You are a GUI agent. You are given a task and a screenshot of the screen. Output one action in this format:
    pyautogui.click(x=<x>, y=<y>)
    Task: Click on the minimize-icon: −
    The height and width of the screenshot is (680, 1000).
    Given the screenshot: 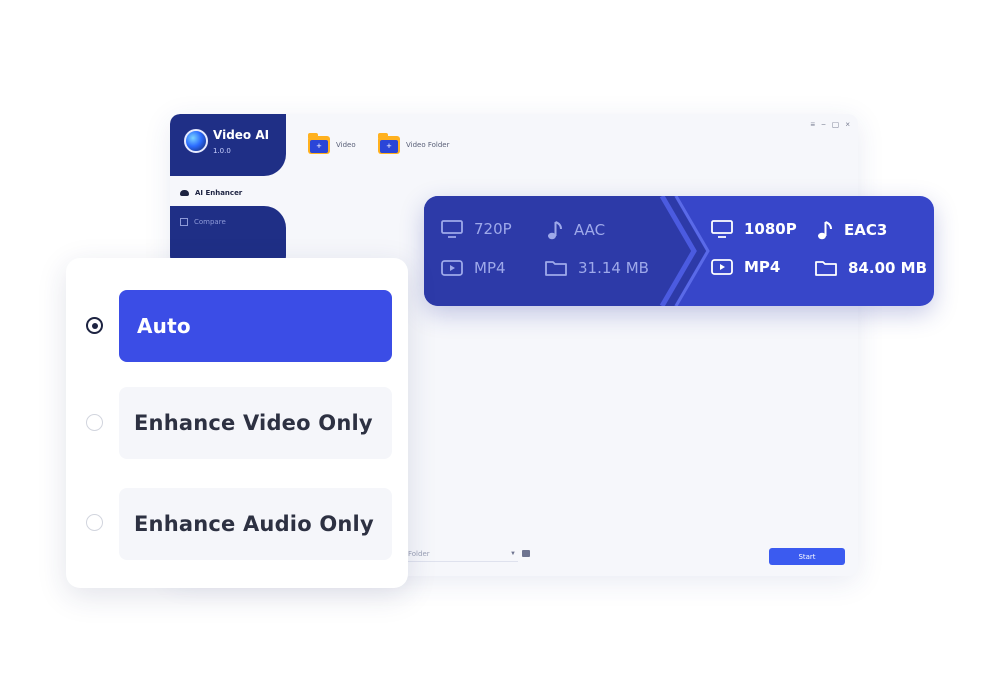 What is the action you would take?
    pyautogui.click(x=823, y=124)
    